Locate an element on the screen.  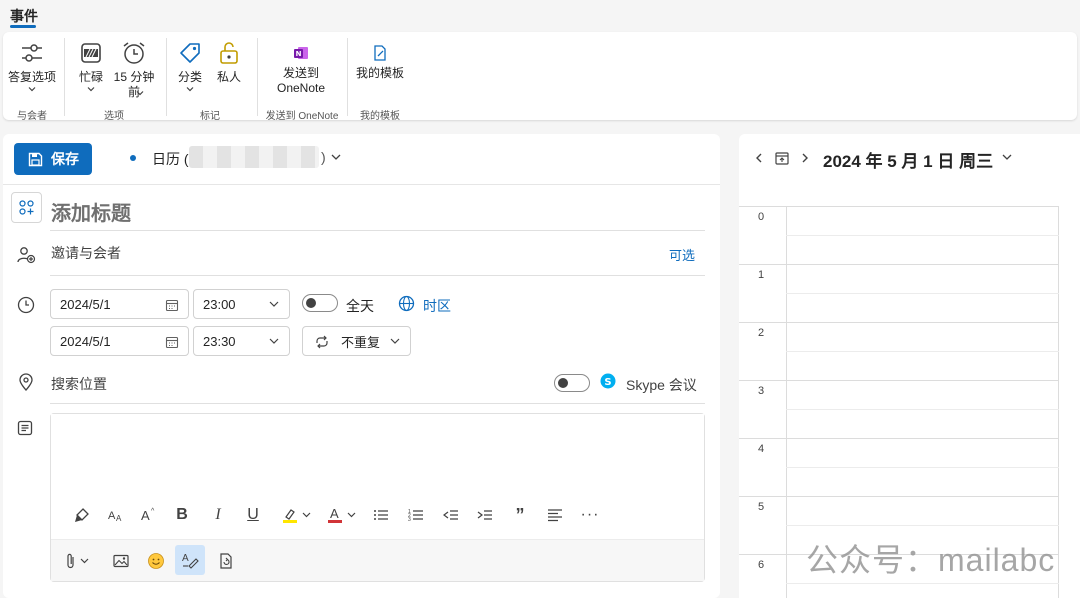
save-button: 保存 is located at coordinates (53, 159).